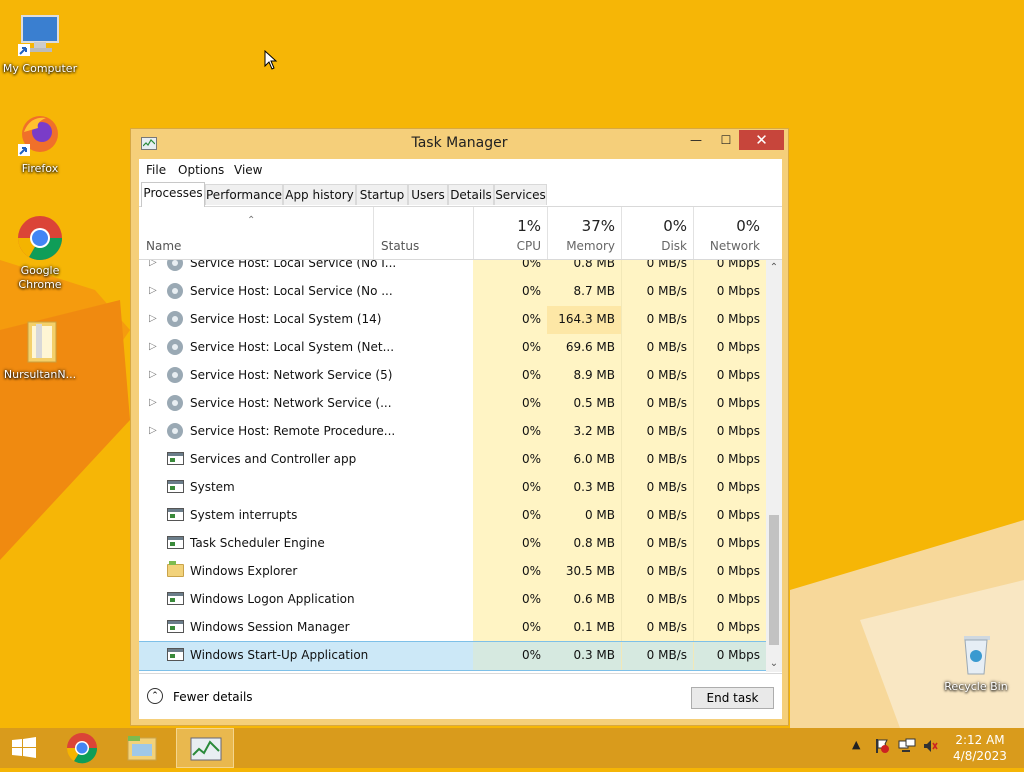 This screenshot has height=772, width=1024. What do you see at coordinates (774, 664) in the screenshot?
I see `scroll-down-icon: ⌄` at bounding box center [774, 664].